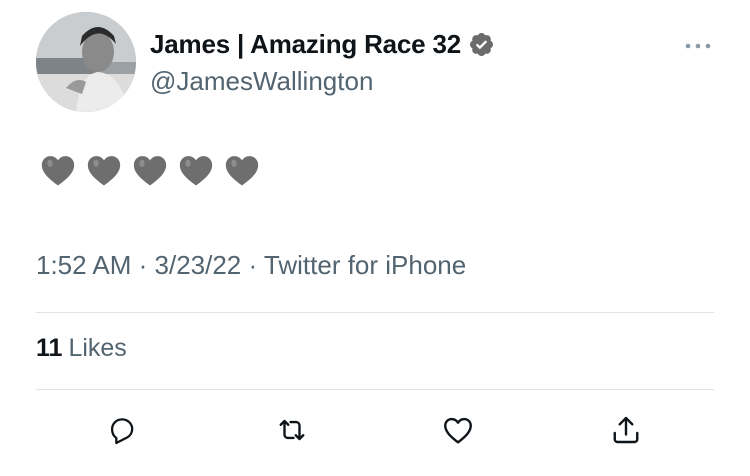 The image size is (750, 476). What do you see at coordinates (375, 433) in the screenshot?
I see `tweet-actions` at bounding box center [375, 433].